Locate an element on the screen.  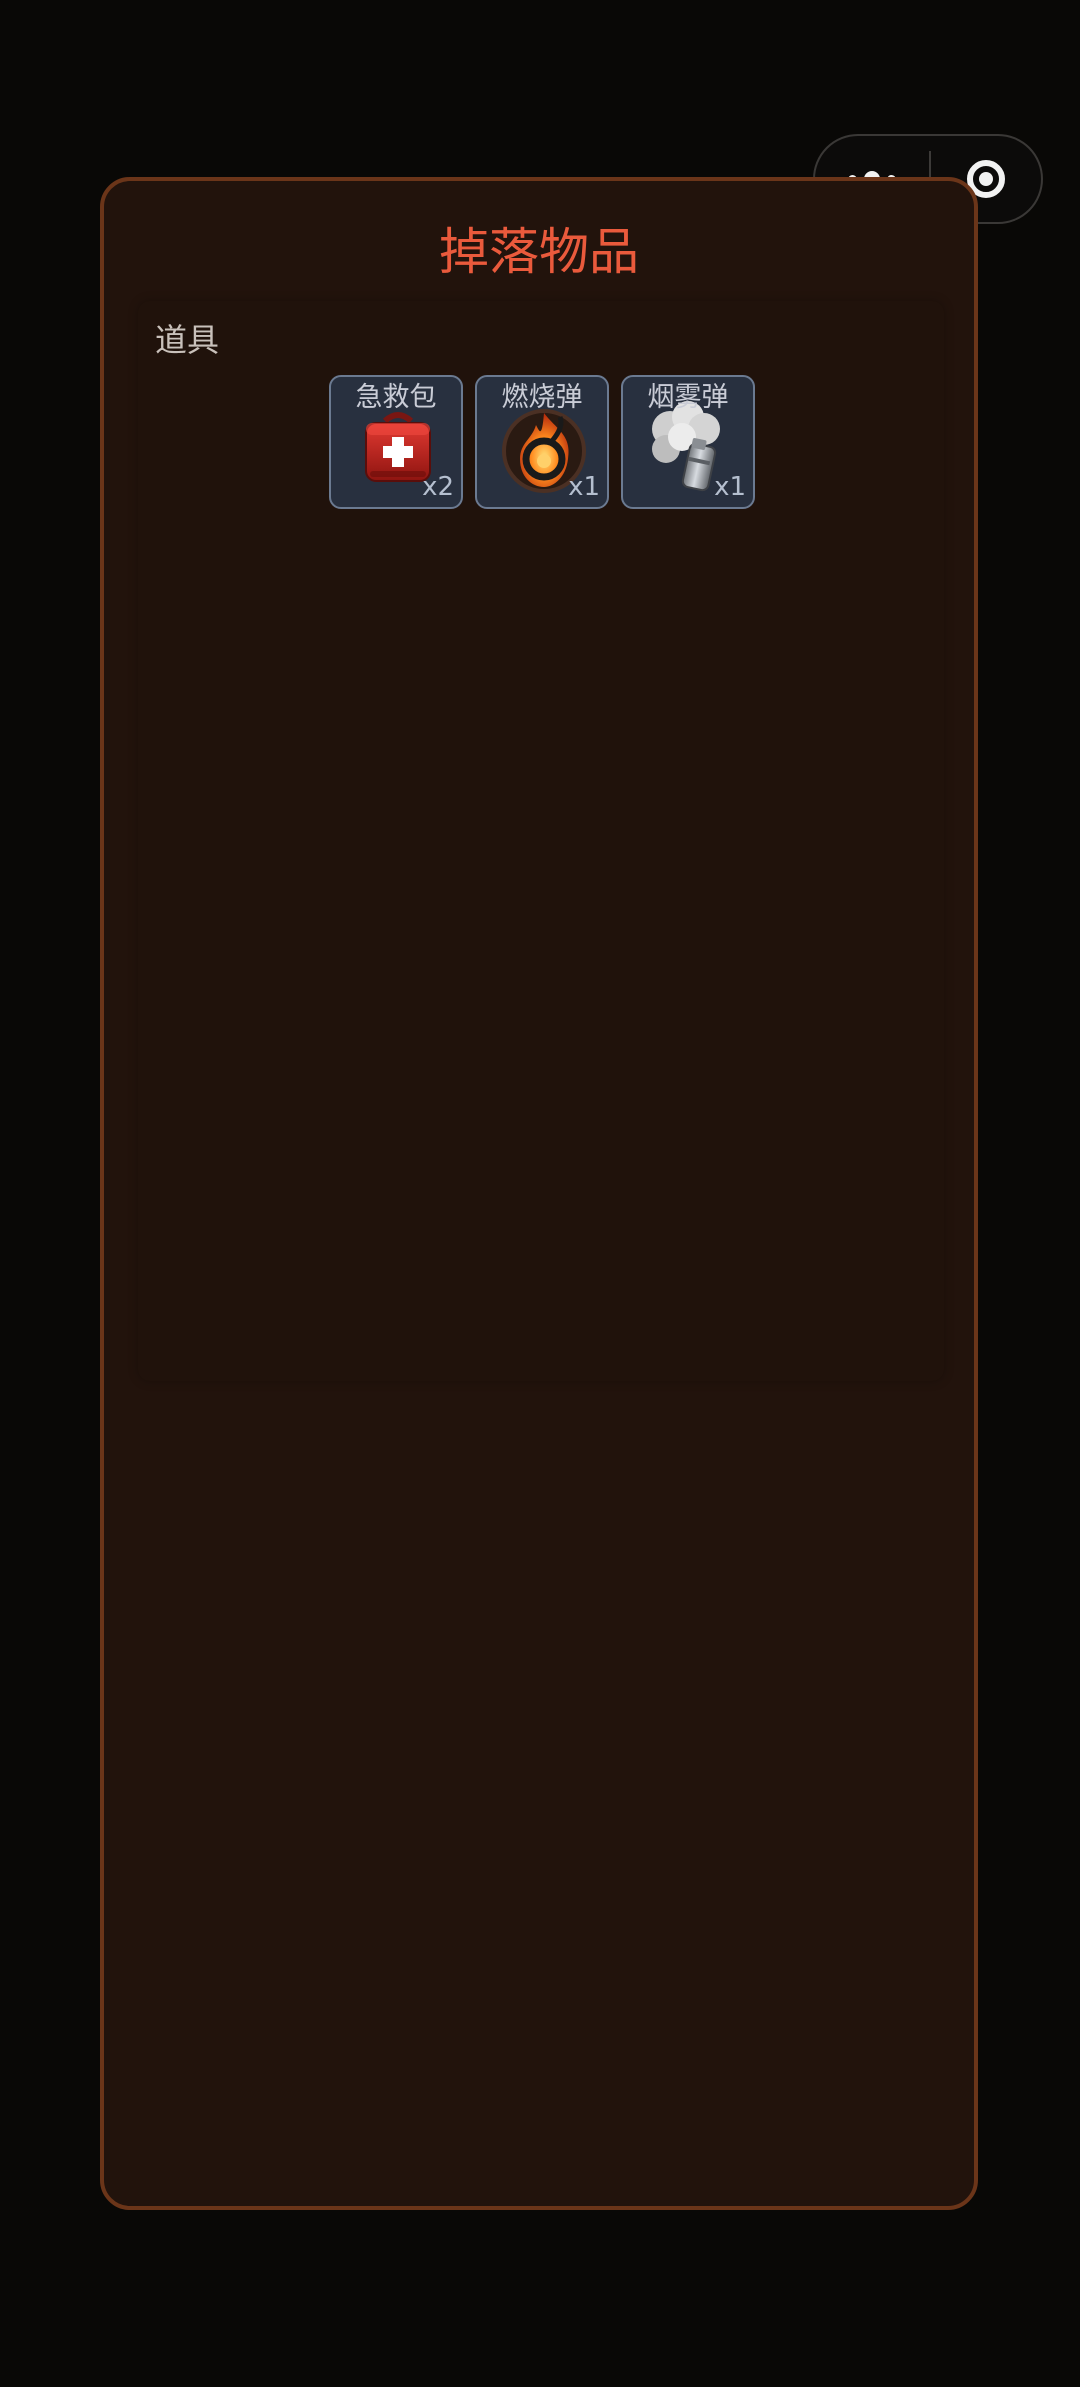
item-list: 急救包 x2 燃烧弹 x1 烟雾弹 x1 is located at coordinates (542, 442).